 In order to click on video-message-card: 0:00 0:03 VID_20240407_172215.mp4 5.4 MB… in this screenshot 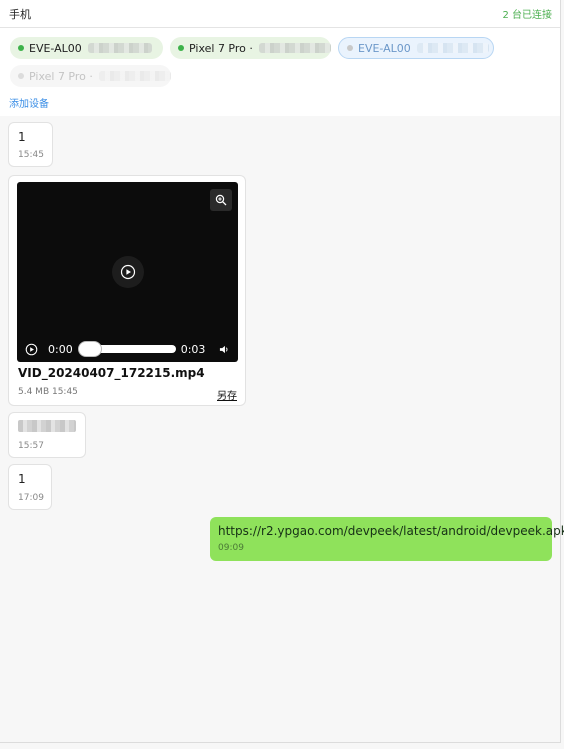, I will do `click(127, 290)`.